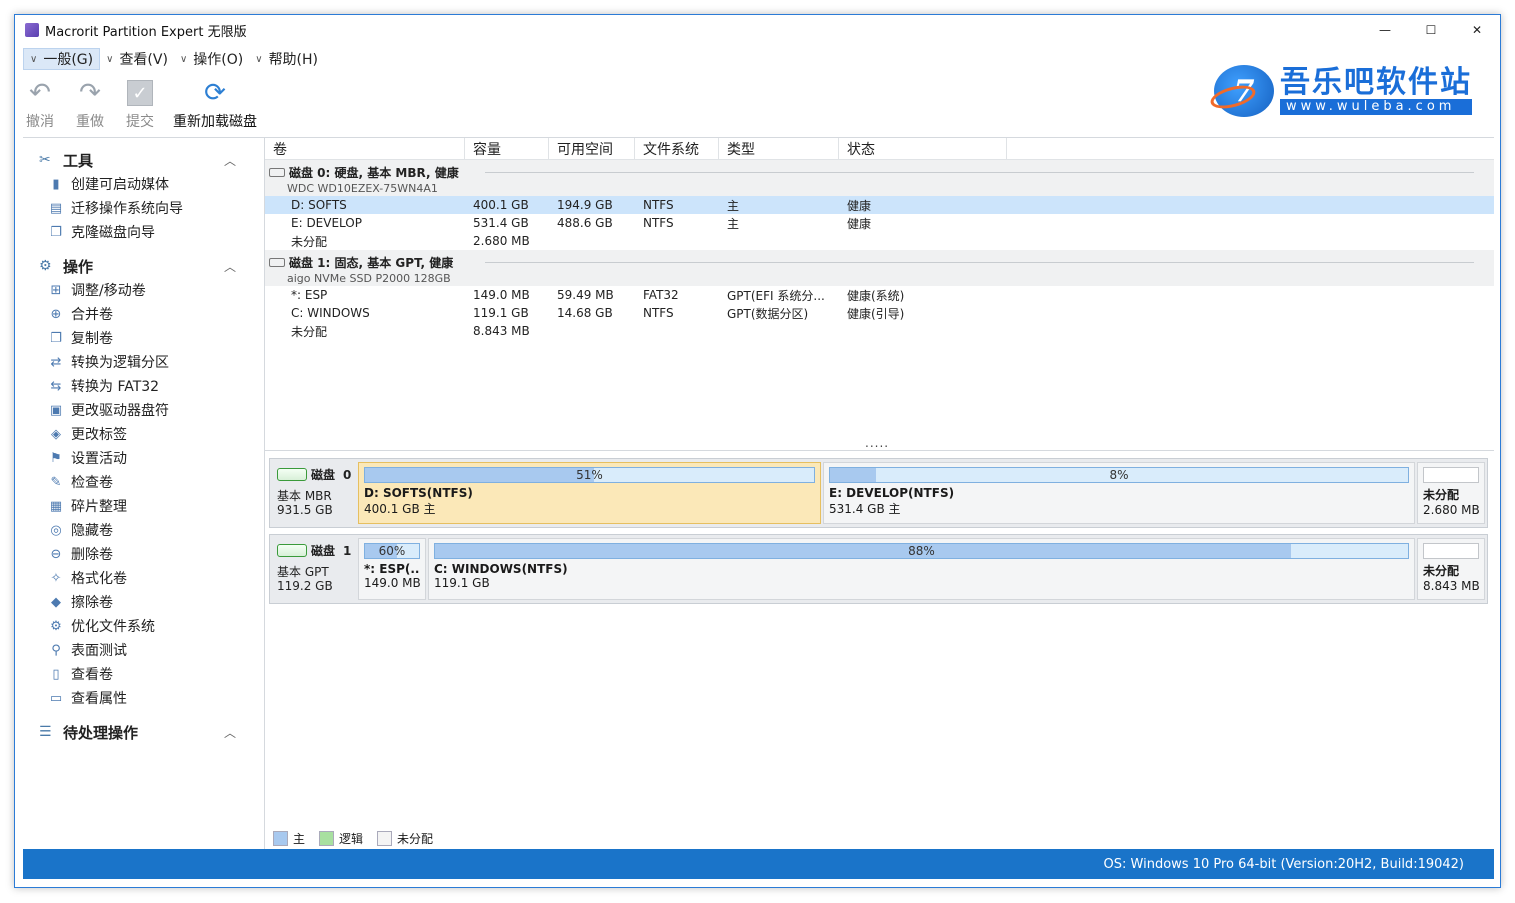 Image resolution: width=1515 pixels, height=903 pixels. I want to click on merge-icon: ⊕, so click(56, 314).